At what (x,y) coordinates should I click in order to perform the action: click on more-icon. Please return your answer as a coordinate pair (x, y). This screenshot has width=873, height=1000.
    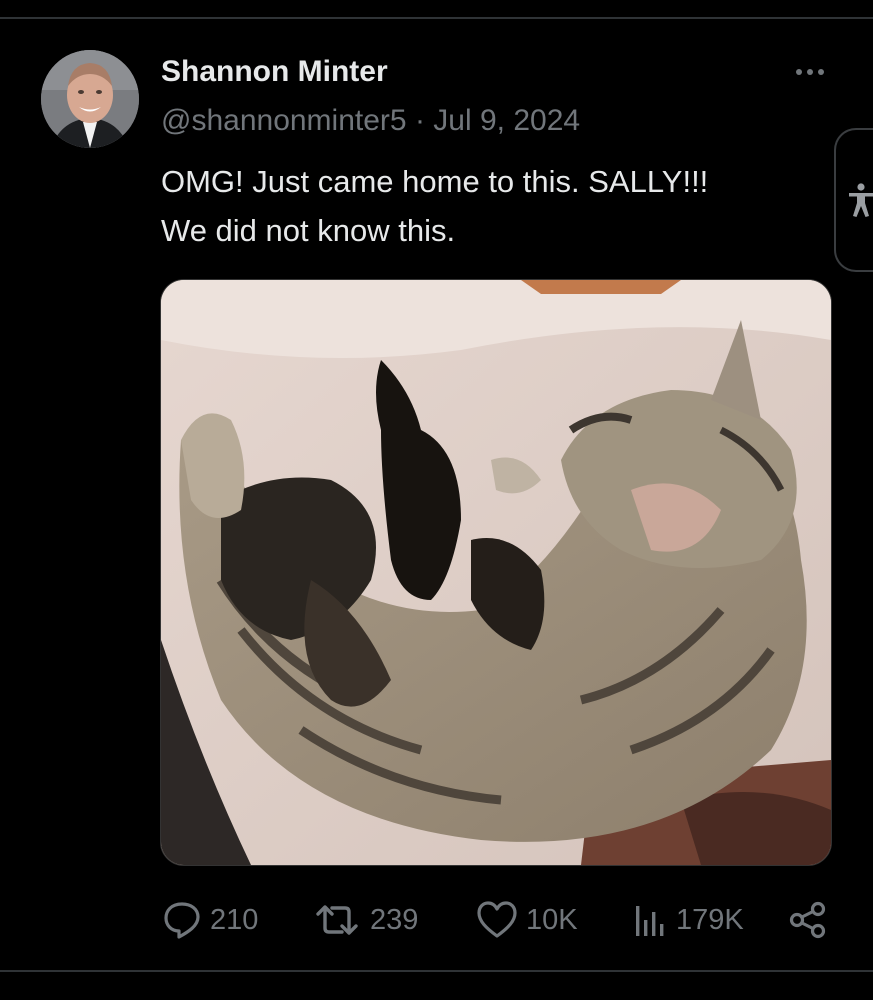
    Looking at the image, I should click on (810, 72).